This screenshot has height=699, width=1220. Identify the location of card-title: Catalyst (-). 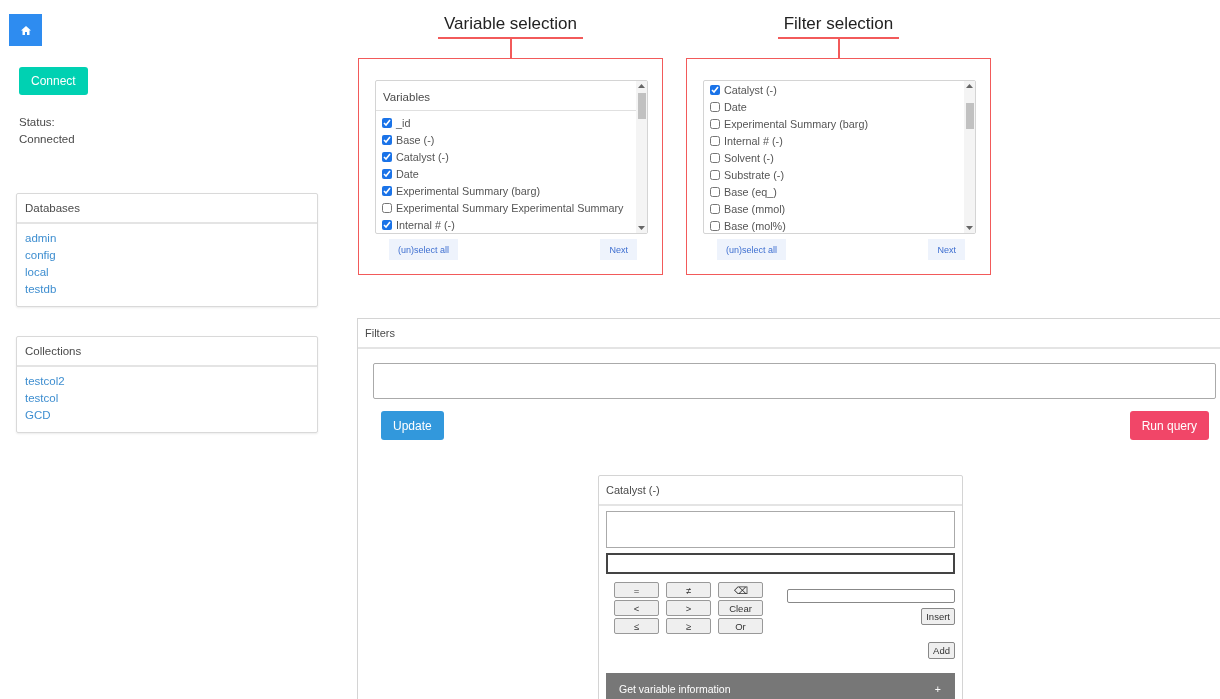
(780, 491).